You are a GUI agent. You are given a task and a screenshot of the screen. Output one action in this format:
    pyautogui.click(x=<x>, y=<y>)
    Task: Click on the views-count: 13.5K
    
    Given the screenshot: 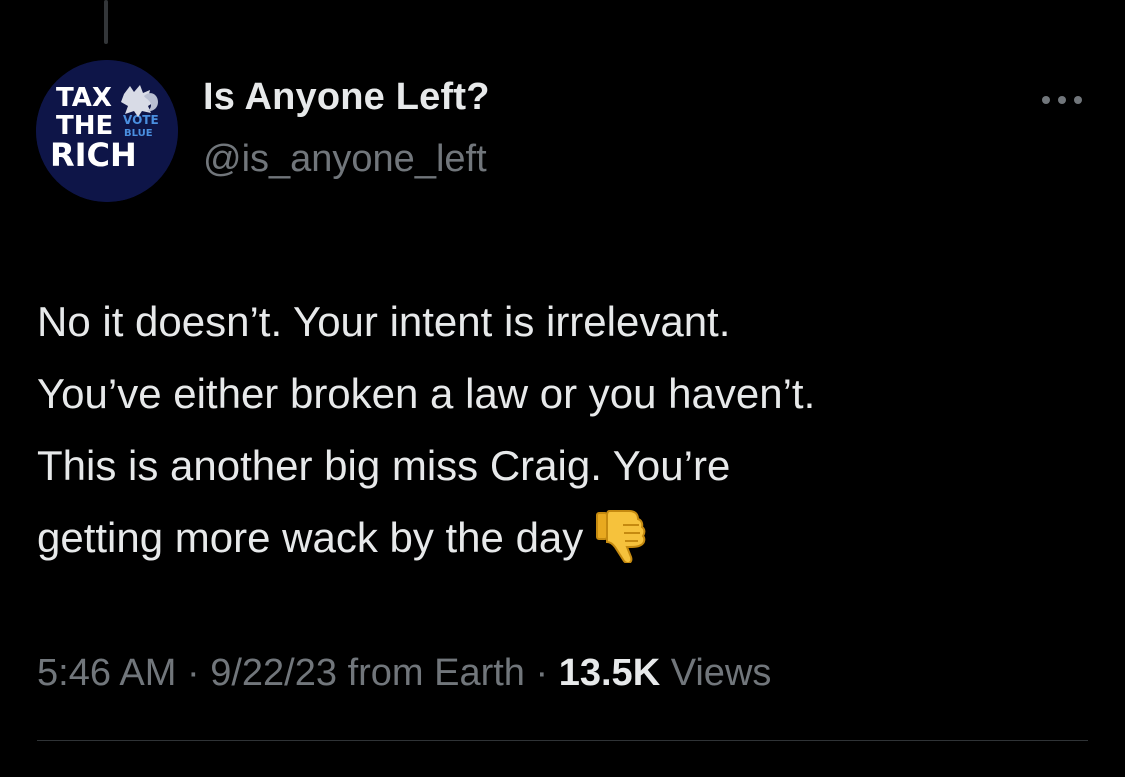 What is the action you would take?
    pyautogui.click(x=609, y=673)
    